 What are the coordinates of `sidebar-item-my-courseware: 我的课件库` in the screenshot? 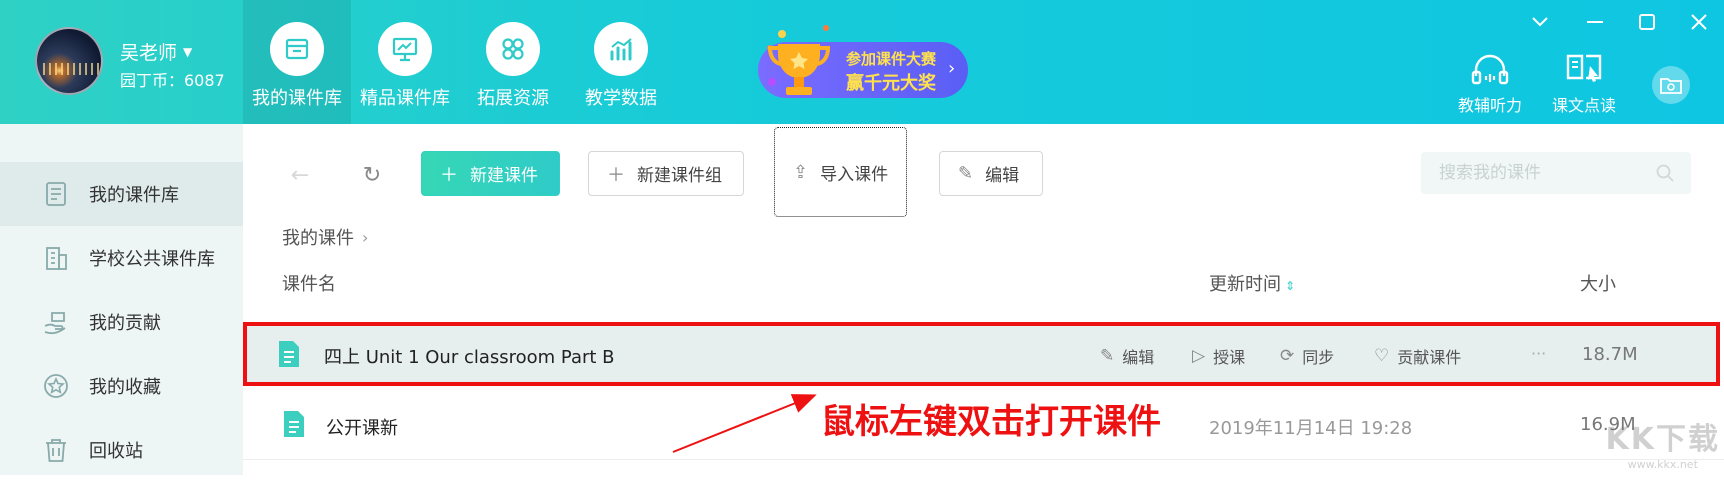 It's located at (121, 194).